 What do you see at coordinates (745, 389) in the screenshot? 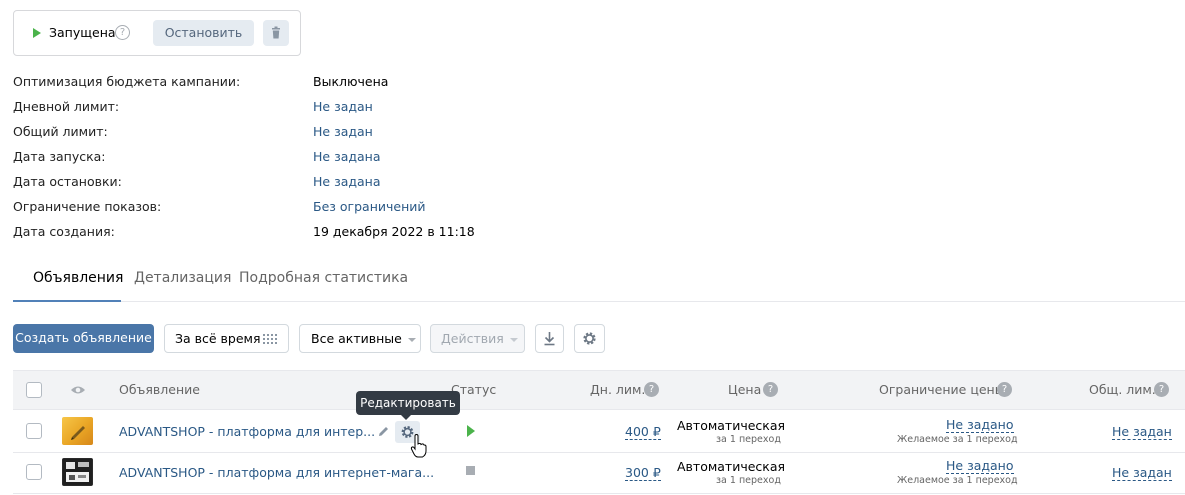
I see `column-price: Цена` at bounding box center [745, 389].